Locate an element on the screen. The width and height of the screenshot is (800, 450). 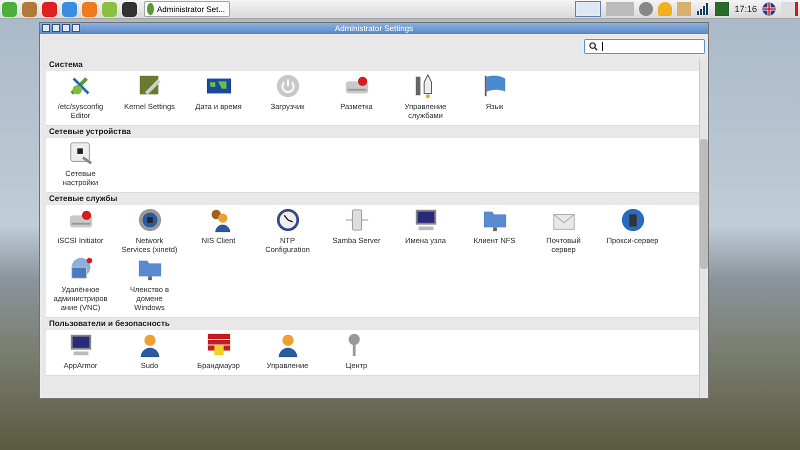
section-header: Сетевые службы is located at coordinates (83, 199).